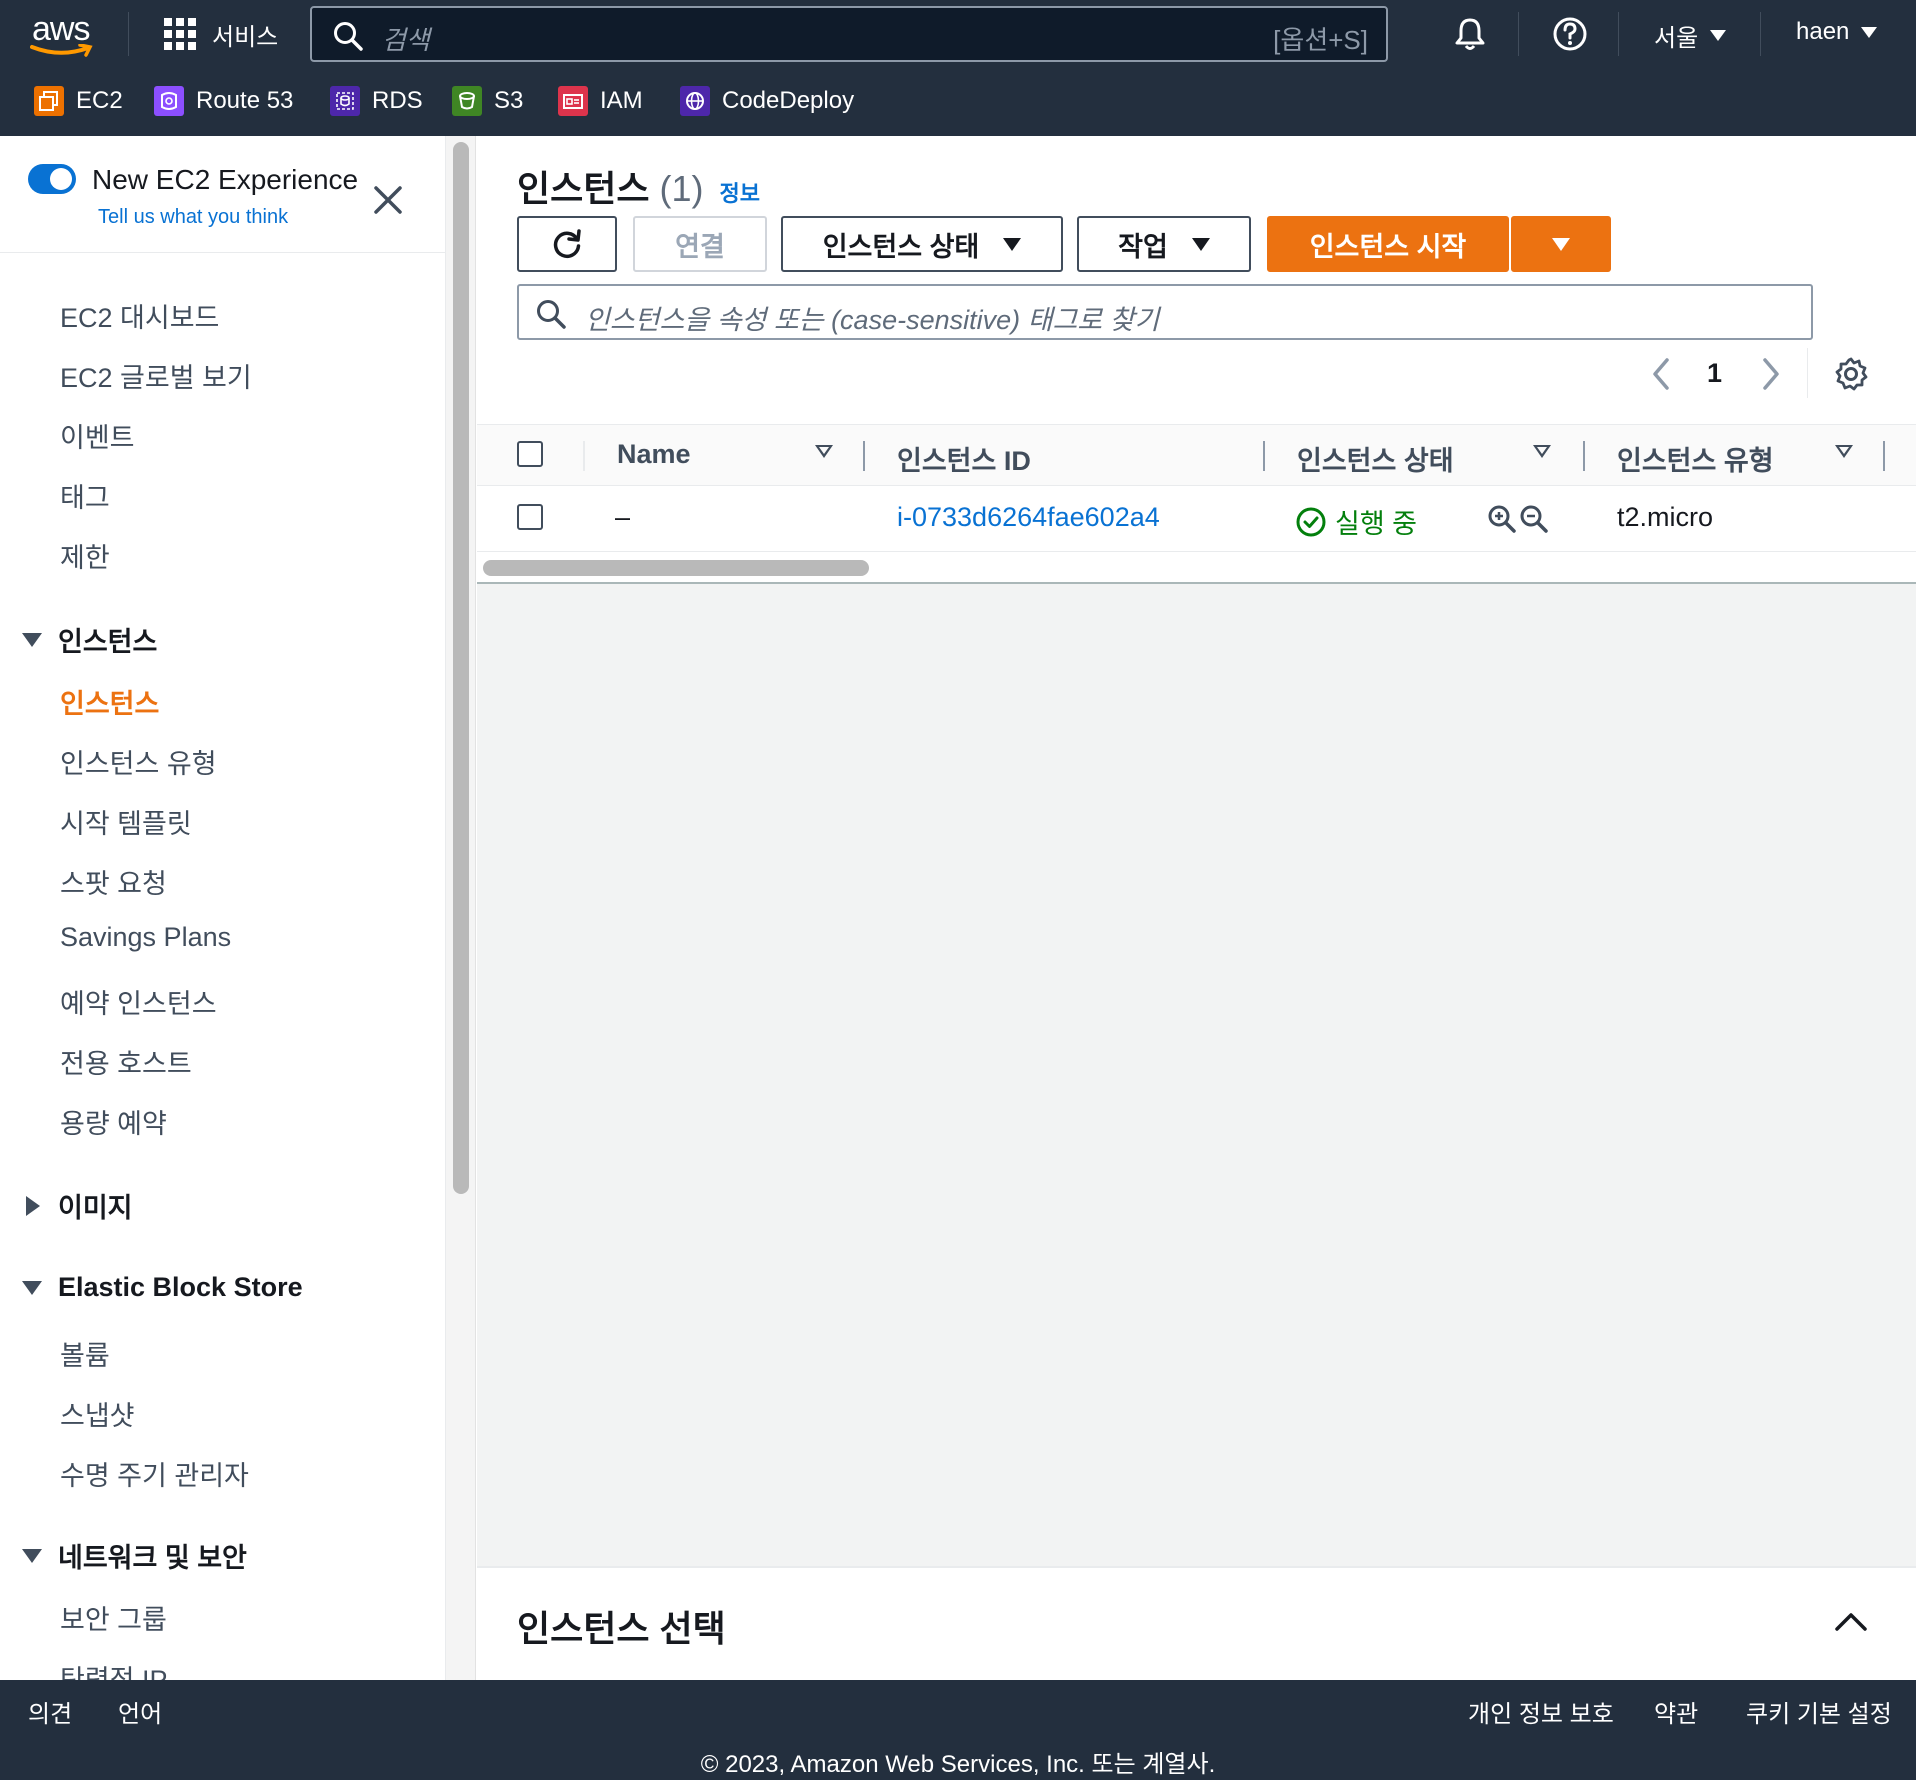  What do you see at coordinates (654, 454) in the screenshot?
I see `column-header-name: Name` at bounding box center [654, 454].